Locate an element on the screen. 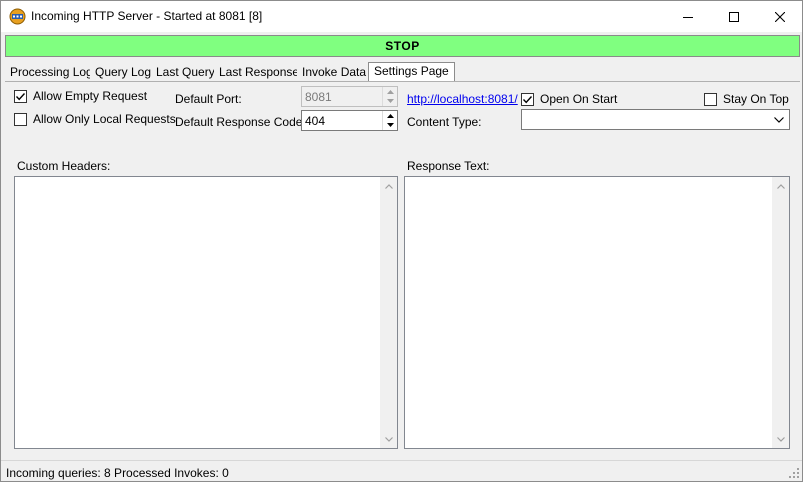  tab-processing-log: Processing Log is located at coordinates (51, 73).